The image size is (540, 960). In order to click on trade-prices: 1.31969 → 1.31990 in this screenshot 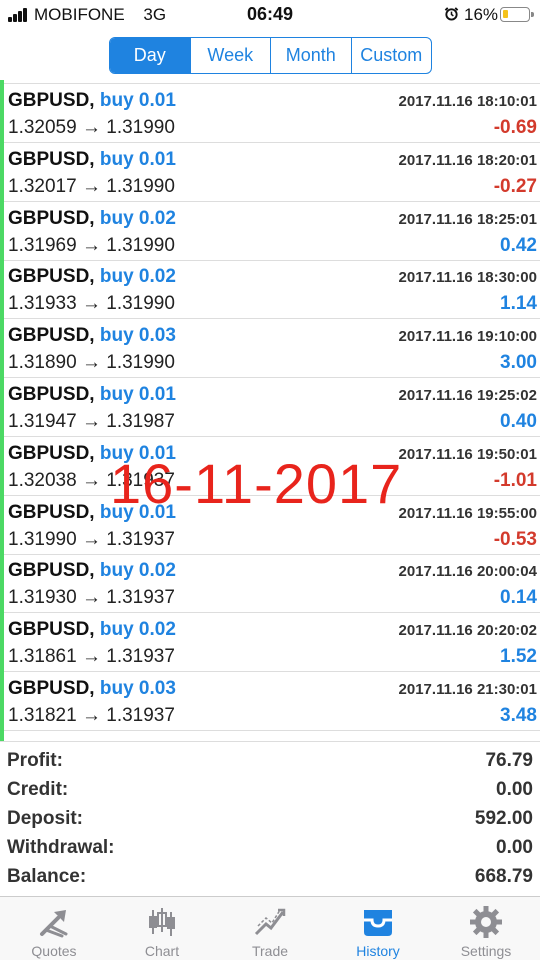, I will do `click(91, 246)`.